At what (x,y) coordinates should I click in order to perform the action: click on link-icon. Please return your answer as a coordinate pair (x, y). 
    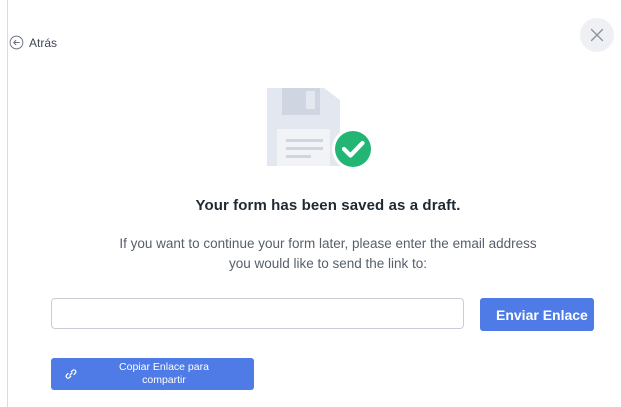
    Looking at the image, I should click on (71, 374).